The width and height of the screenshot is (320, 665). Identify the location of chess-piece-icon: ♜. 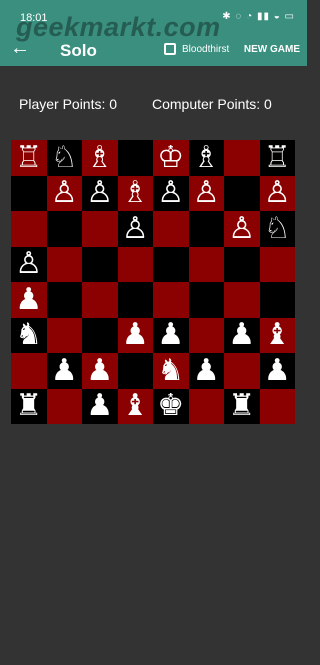
(28, 406).